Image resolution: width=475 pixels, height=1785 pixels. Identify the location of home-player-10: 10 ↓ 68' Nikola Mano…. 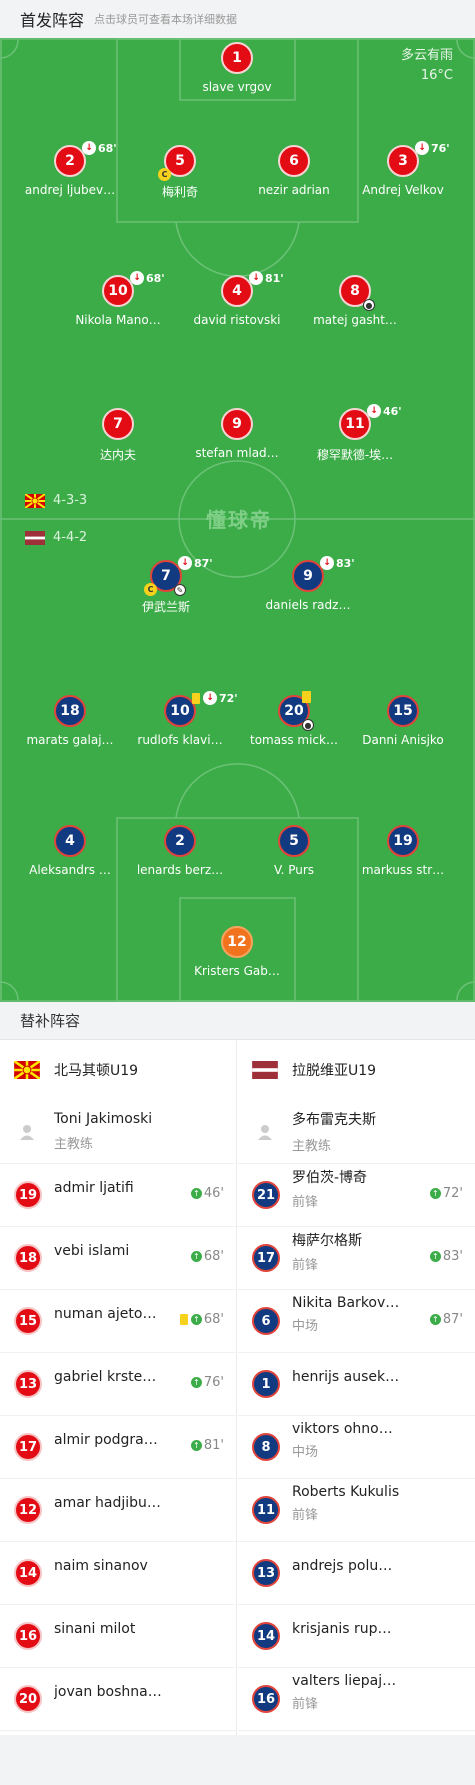
(118, 299).